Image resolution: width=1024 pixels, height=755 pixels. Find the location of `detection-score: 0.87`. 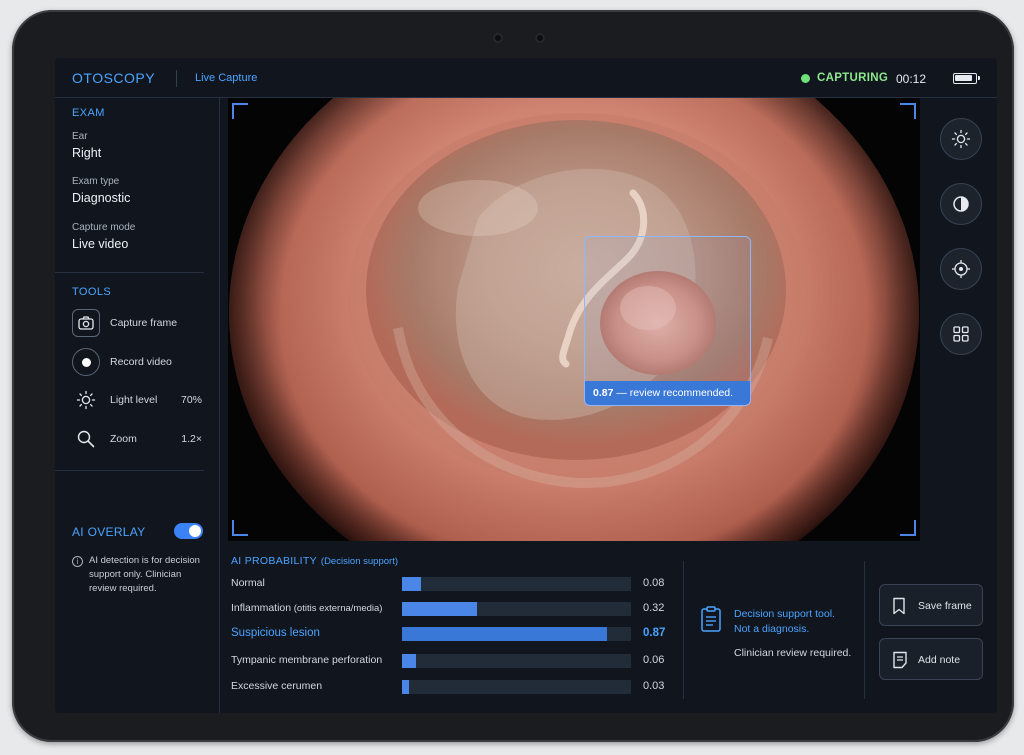

detection-score: 0.87 is located at coordinates (603, 393).